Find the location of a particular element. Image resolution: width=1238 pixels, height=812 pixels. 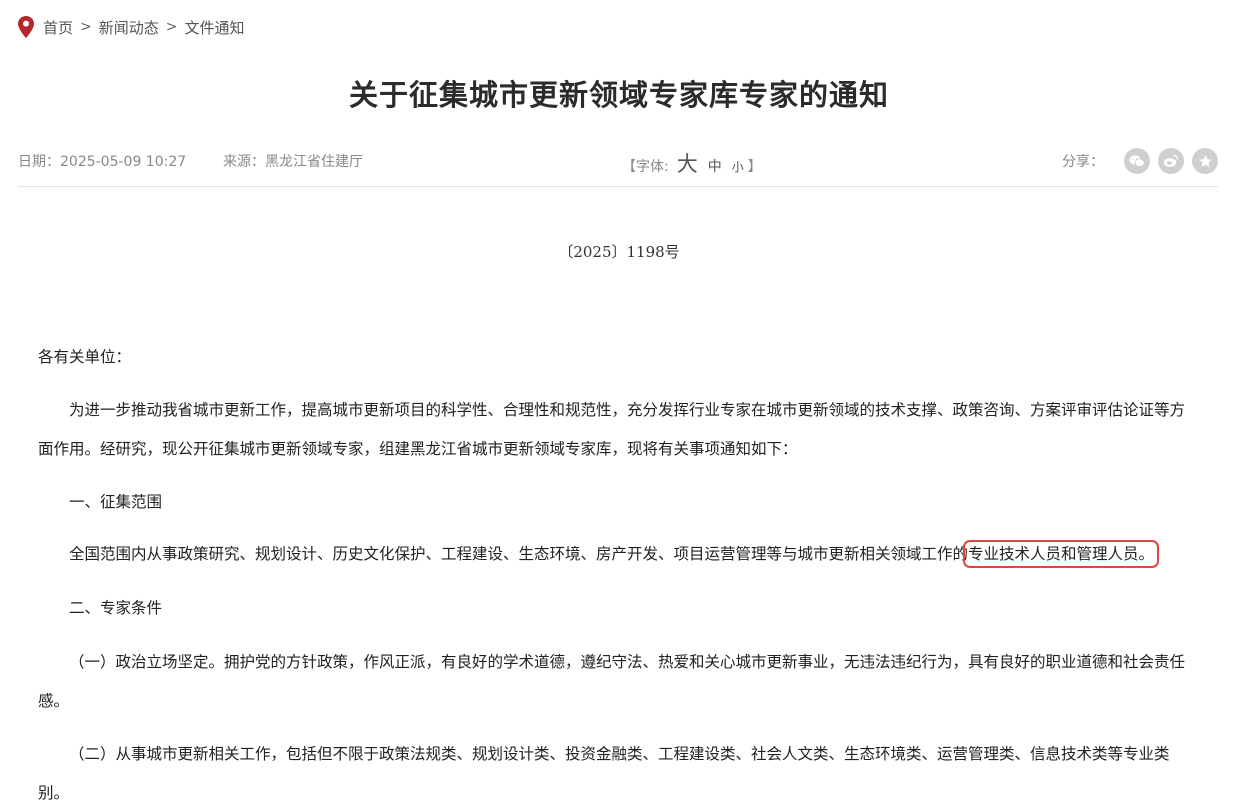

font-size-switcher: 【字体: 大 中 小 】 is located at coordinates (692, 163).